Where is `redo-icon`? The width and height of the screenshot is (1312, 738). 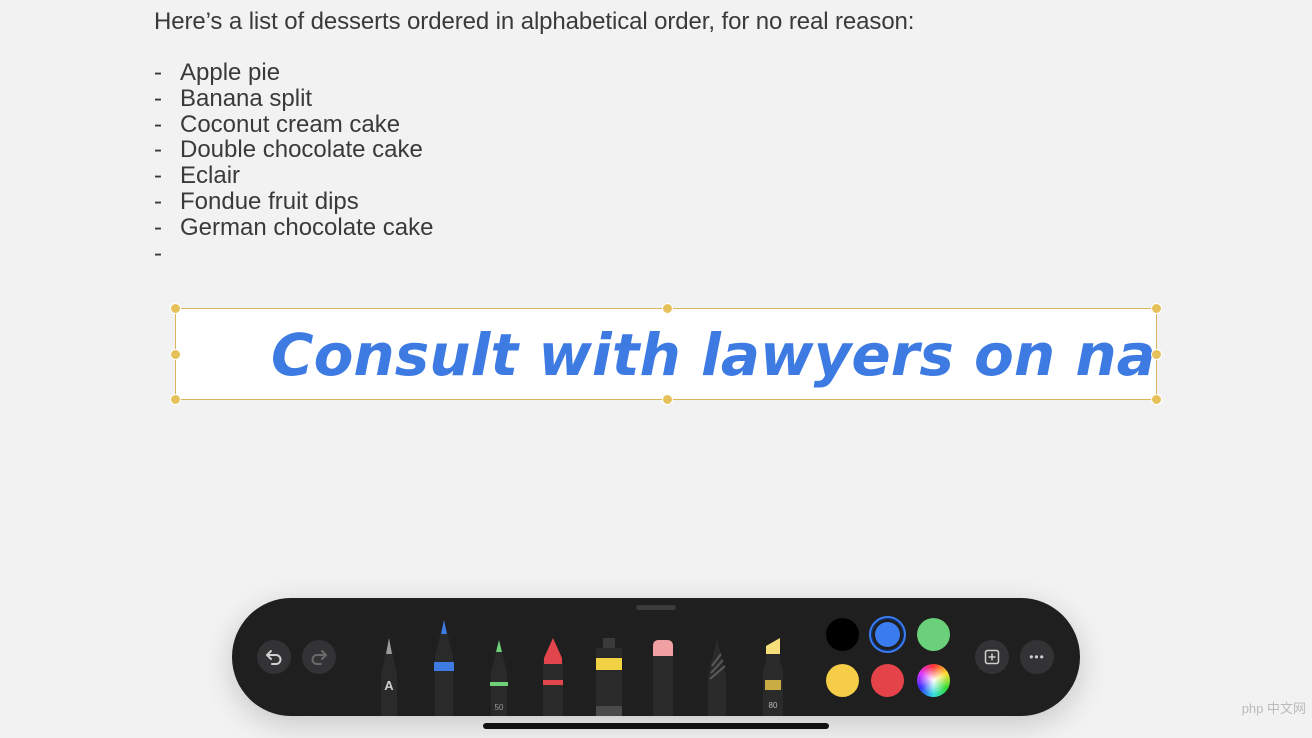
redo-icon is located at coordinates (319, 657).